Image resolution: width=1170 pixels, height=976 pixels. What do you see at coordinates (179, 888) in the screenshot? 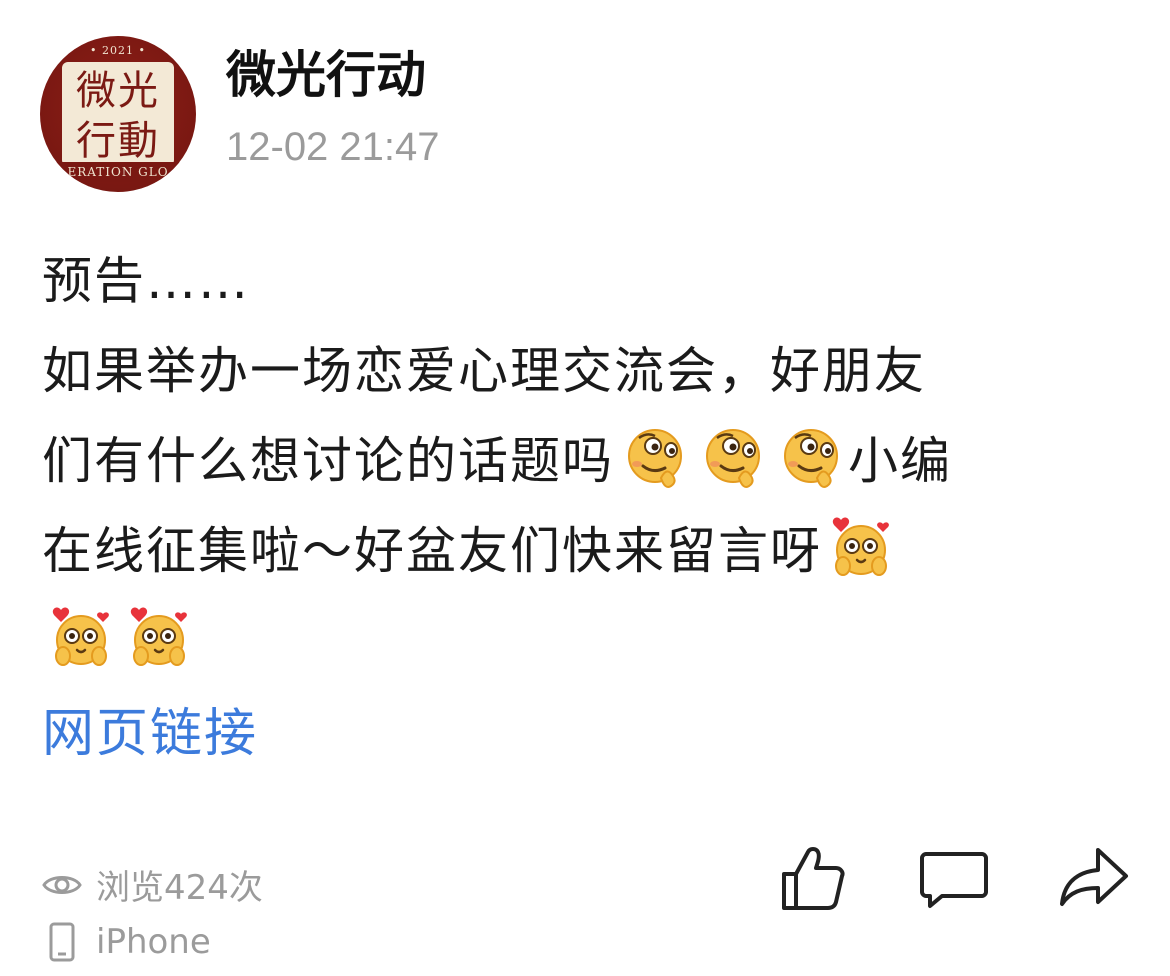
I see `view-count: 浏览424次` at bounding box center [179, 888].